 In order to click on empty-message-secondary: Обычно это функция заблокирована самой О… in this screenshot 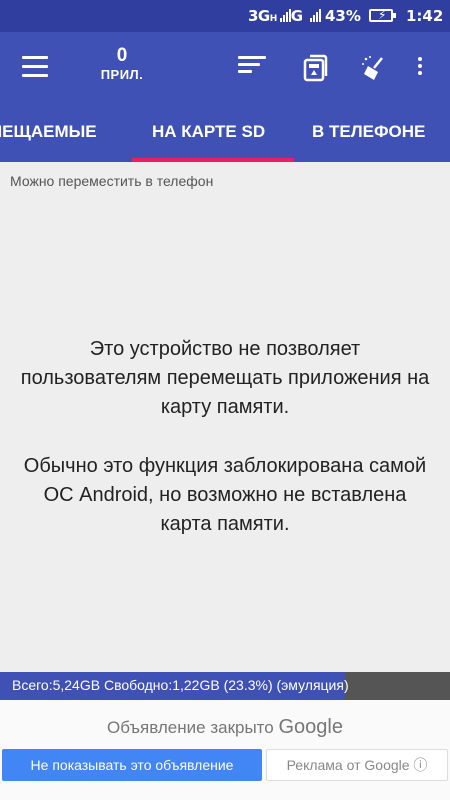, I will do `click(225, 495)`.